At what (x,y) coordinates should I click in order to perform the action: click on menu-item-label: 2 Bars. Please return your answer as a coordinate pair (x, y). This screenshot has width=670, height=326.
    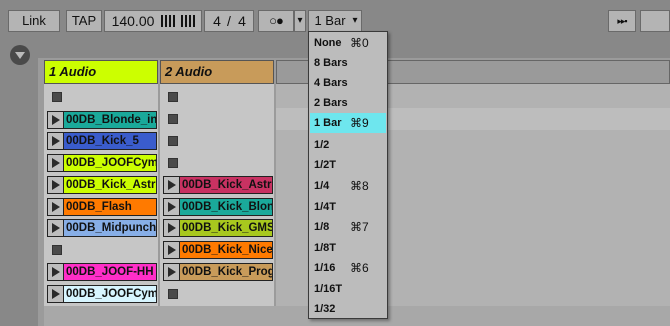
    Looking at the image, I should click on (331, 103).